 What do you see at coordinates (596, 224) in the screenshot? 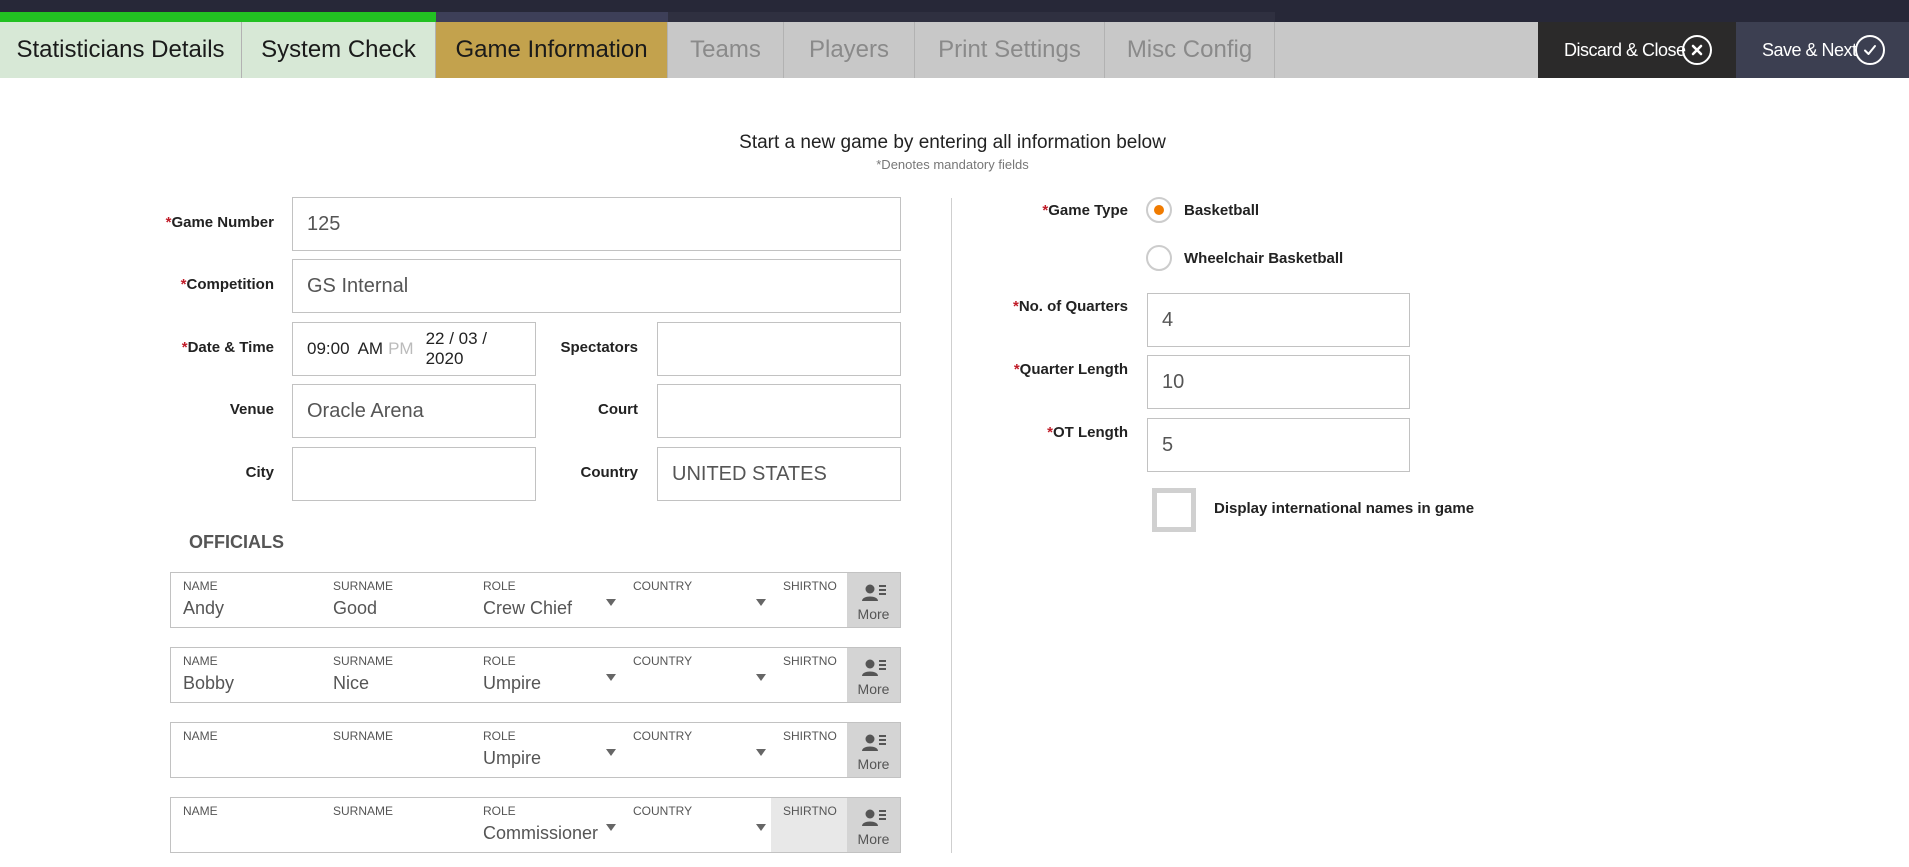
I see `game-number-input: 125` at bounding box center [596, 224].